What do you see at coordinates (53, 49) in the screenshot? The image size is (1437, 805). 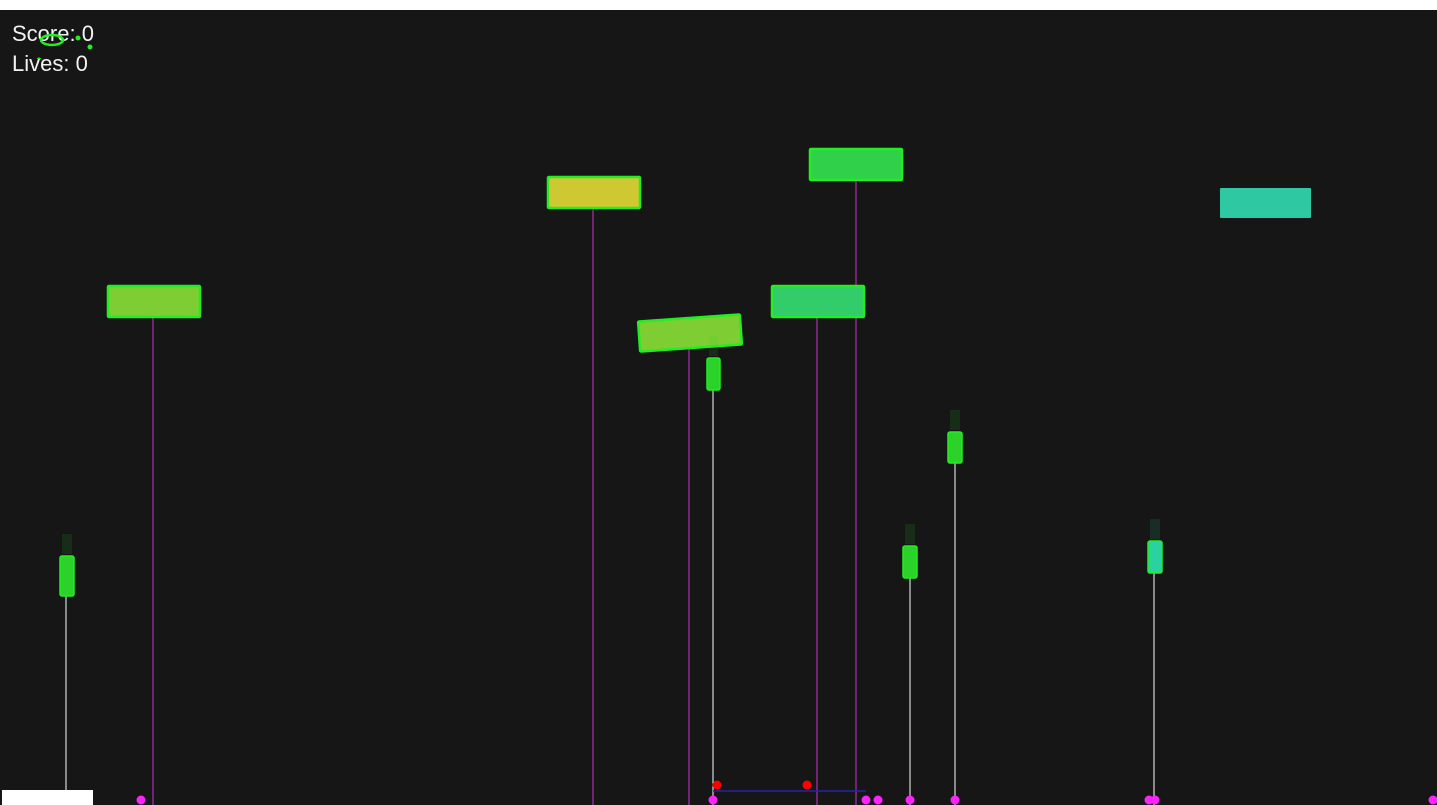 I see `hud: Score: 0 Lives: 0` at bounding box center [53, 49].